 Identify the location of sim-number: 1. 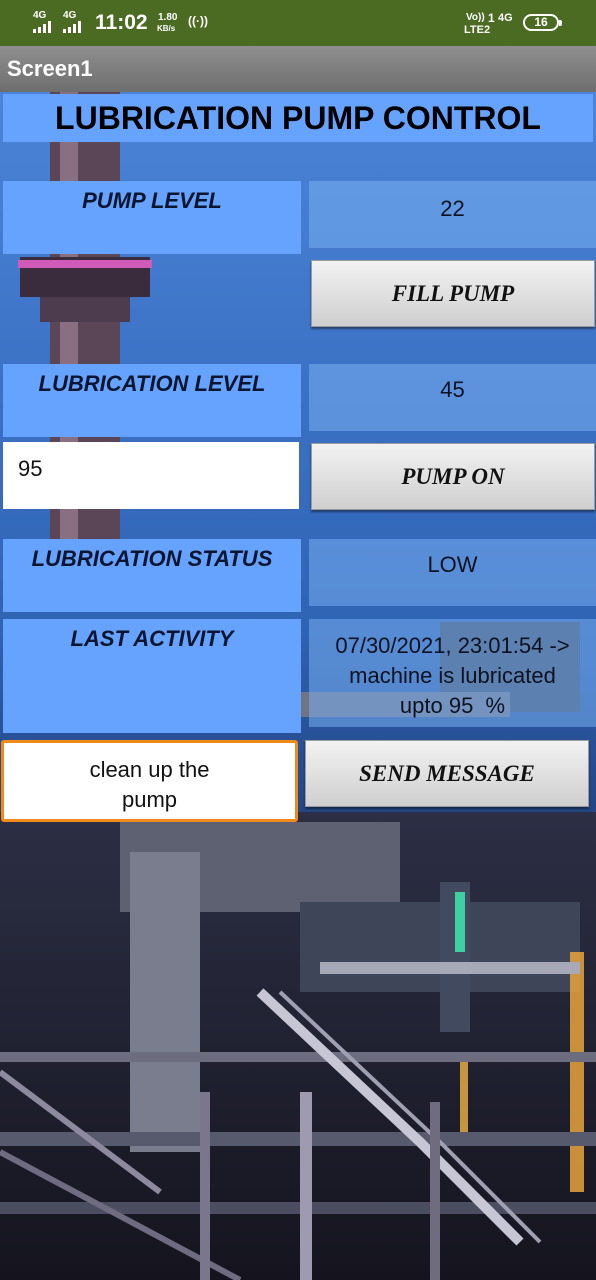
(491, 18).